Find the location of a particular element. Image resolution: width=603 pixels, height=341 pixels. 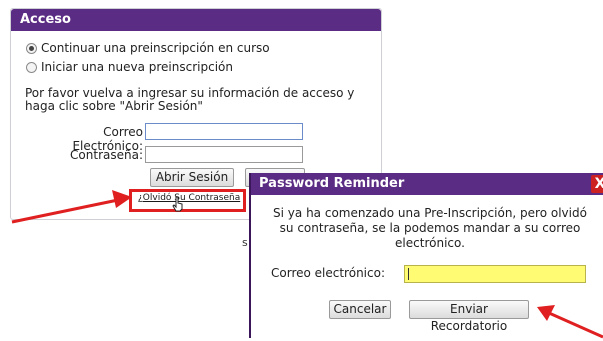

option-new-label: Iniciar una nueva preinscripción is located at coordinates (137, 67).